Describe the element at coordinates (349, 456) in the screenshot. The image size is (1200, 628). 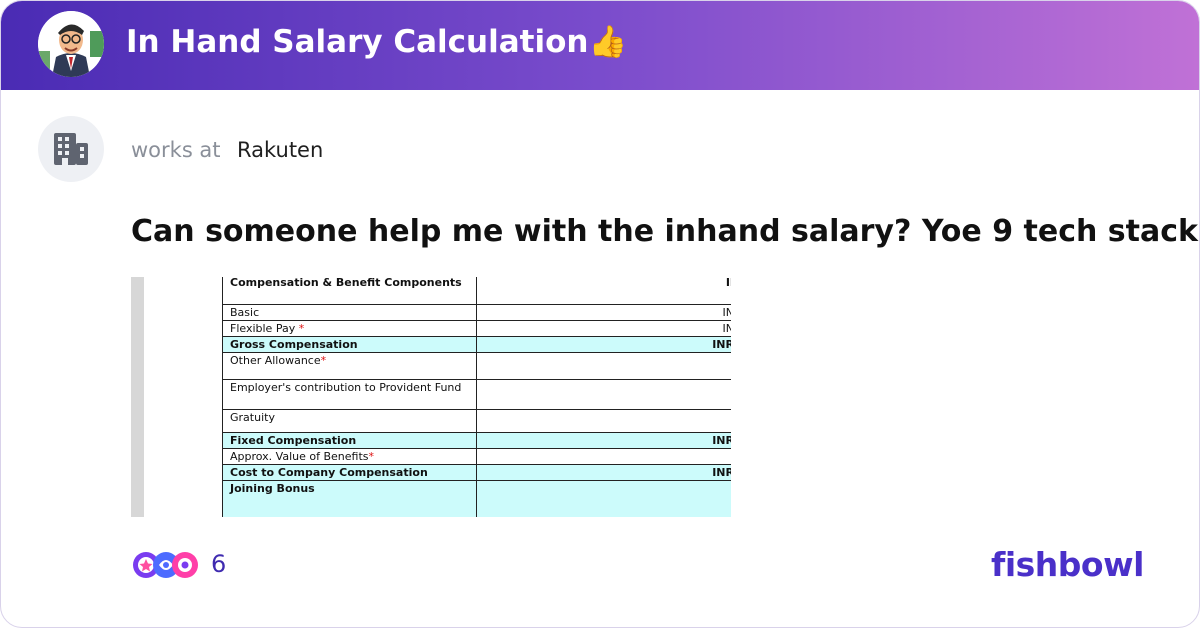
I see `table-row-label: Approx. Value of Benefits*` at that location.